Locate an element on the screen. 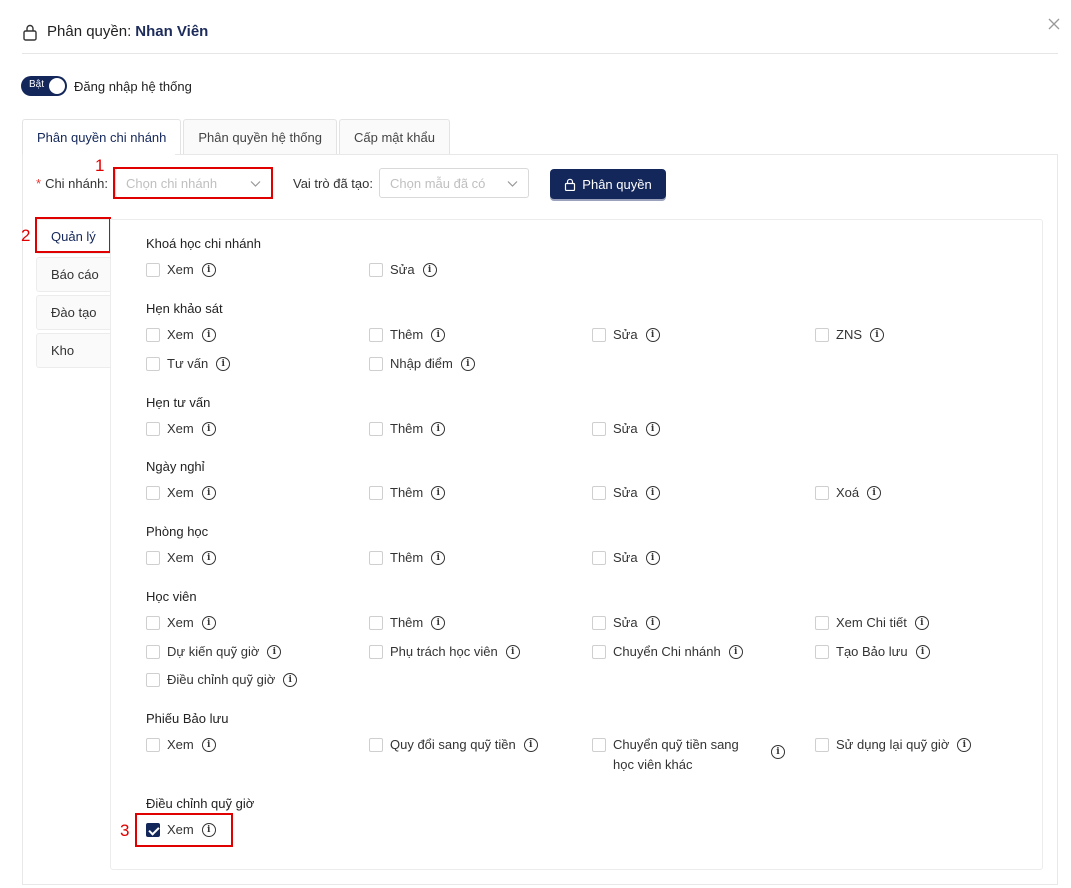 This screenshot has height=888, width=1071. permission-tao-bao-luu: Tạo Bảo lưu i is located at coordinates (872, 651).